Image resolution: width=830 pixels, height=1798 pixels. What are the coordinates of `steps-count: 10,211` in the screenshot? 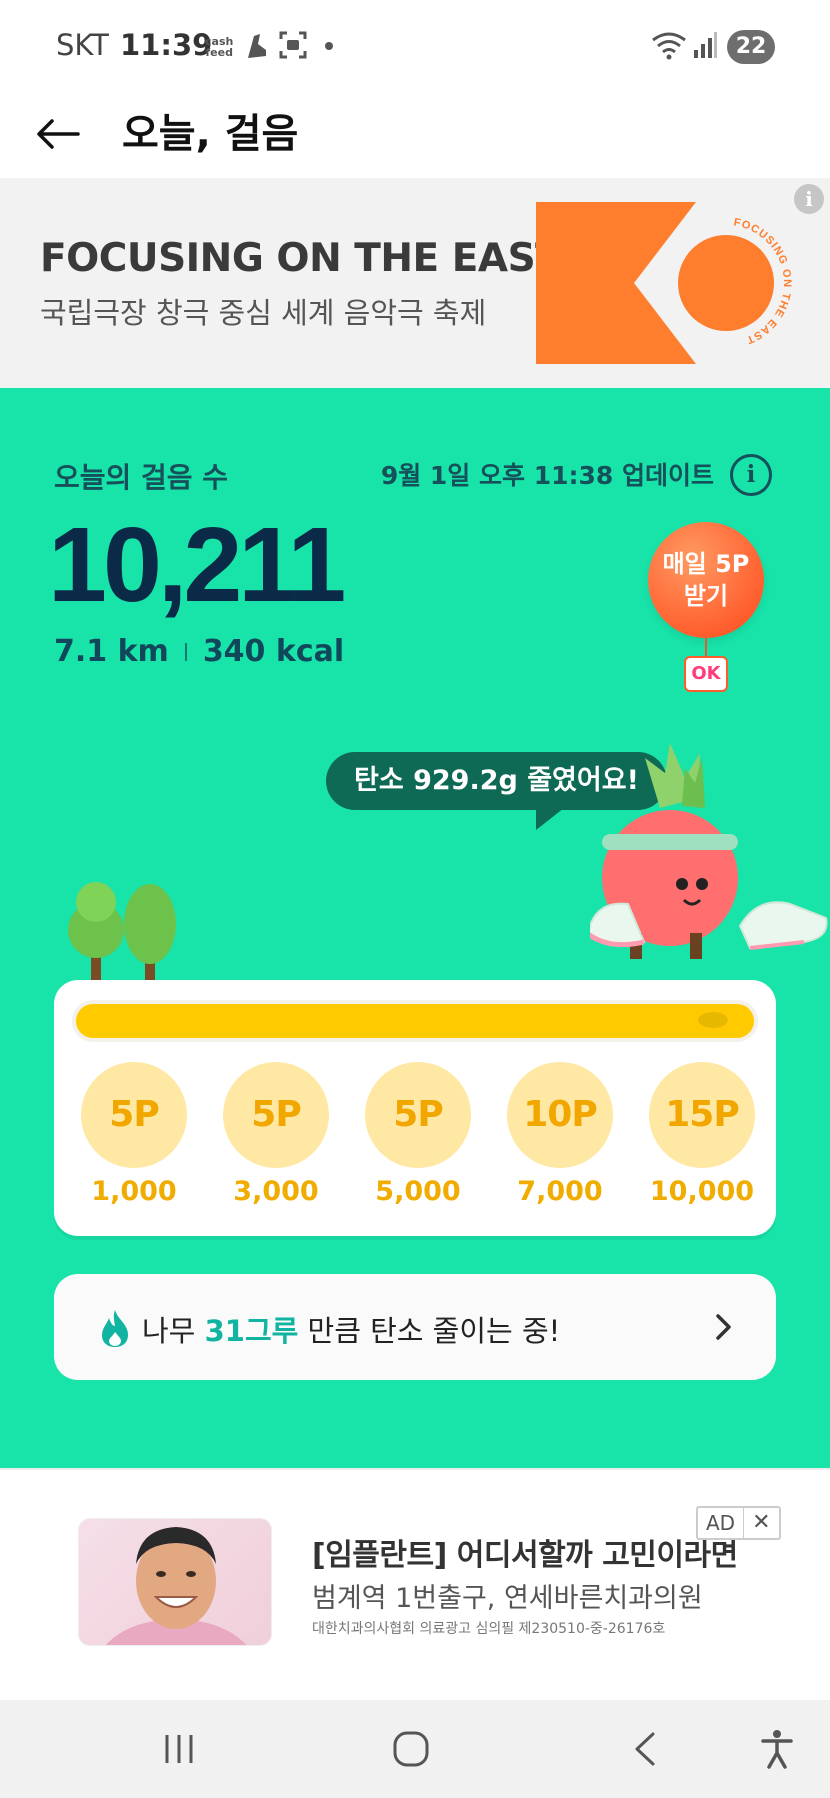 It's located at (197, 565).